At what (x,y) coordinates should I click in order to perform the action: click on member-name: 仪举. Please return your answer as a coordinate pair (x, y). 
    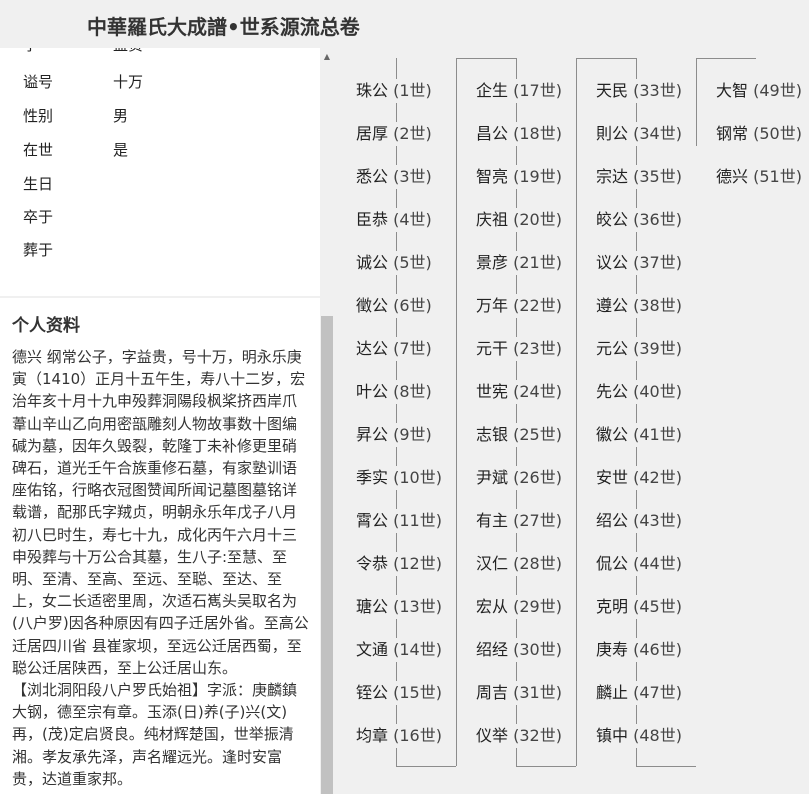
    Looking at the image, I should click on (495, 735).